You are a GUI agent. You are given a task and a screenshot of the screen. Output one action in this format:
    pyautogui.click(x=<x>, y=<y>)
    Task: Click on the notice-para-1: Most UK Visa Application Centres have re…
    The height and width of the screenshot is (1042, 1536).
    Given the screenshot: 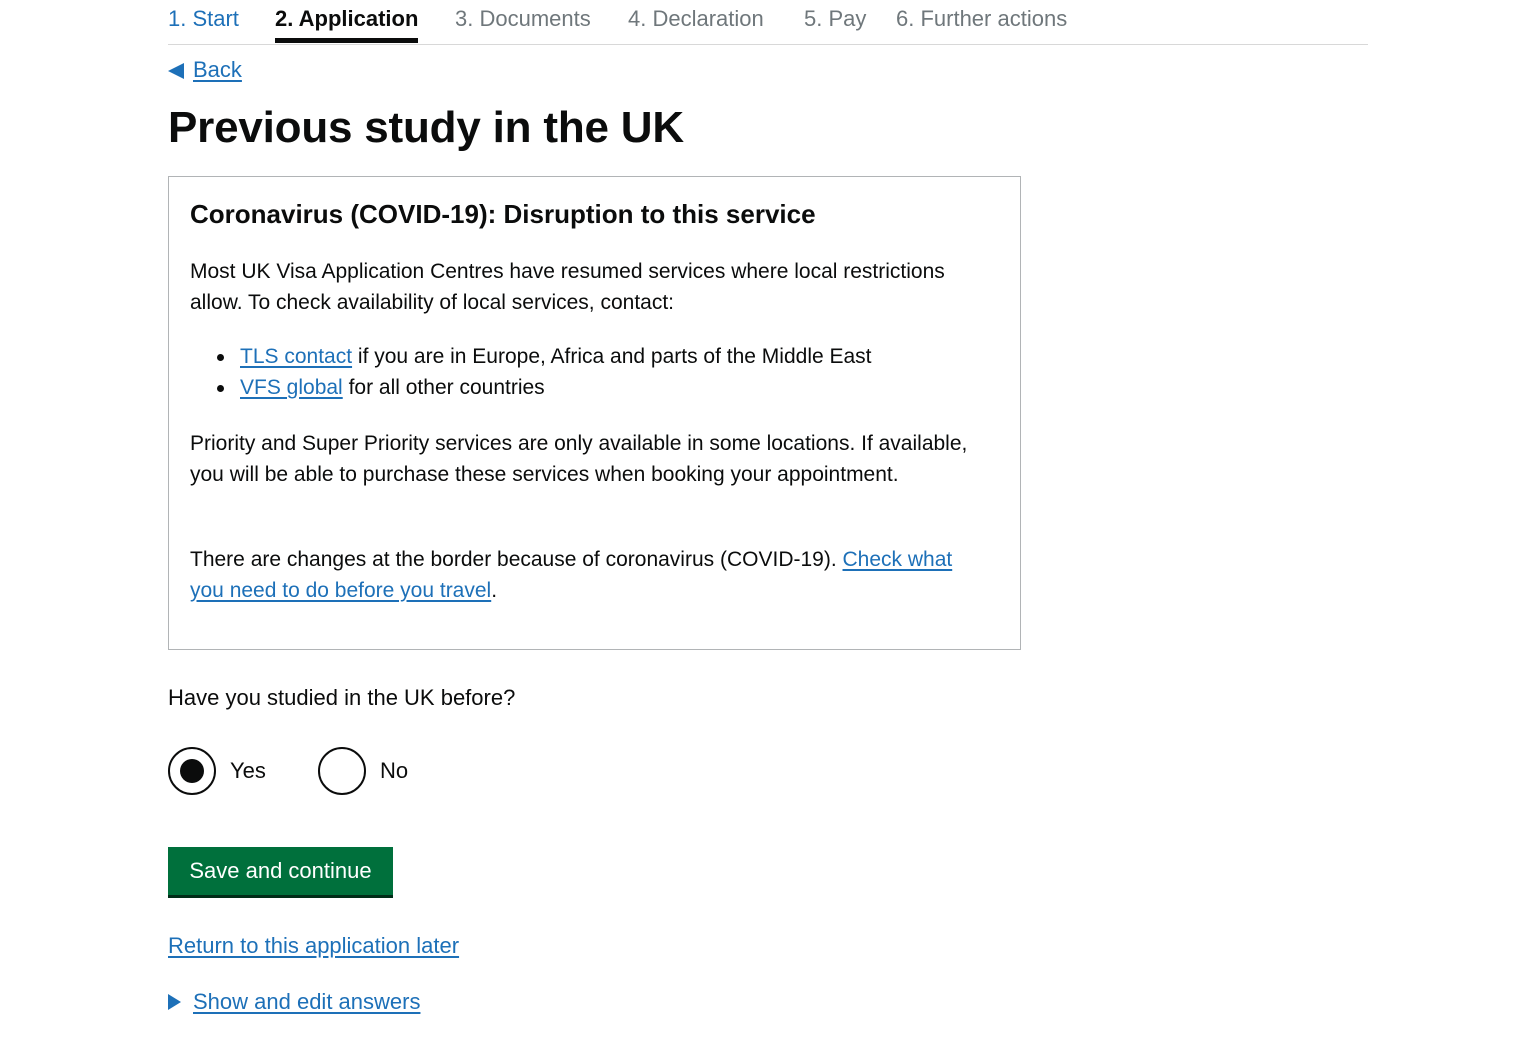 What is the action you would take?
    pyautogui.click(x=567, y=287)
    